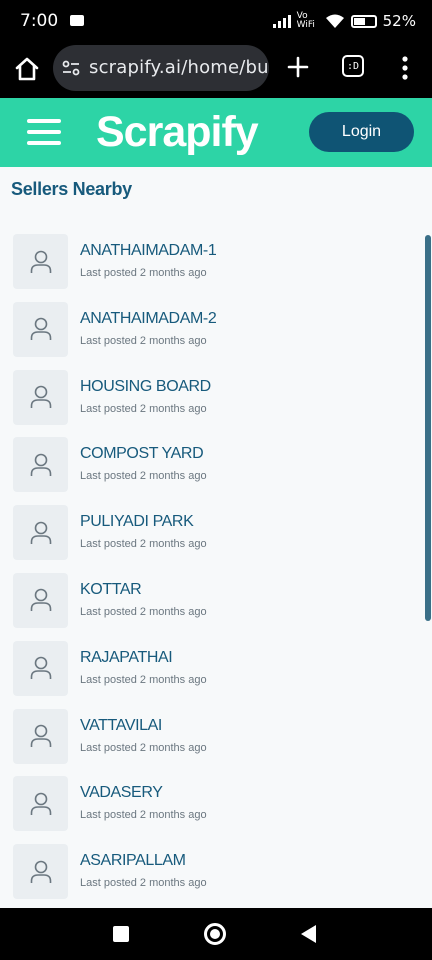  What do you see at coordinates (148, 319) in the screenshot?
I see `seller-name: ANATHAIMADAM-2` at bounding box center [148, 319].